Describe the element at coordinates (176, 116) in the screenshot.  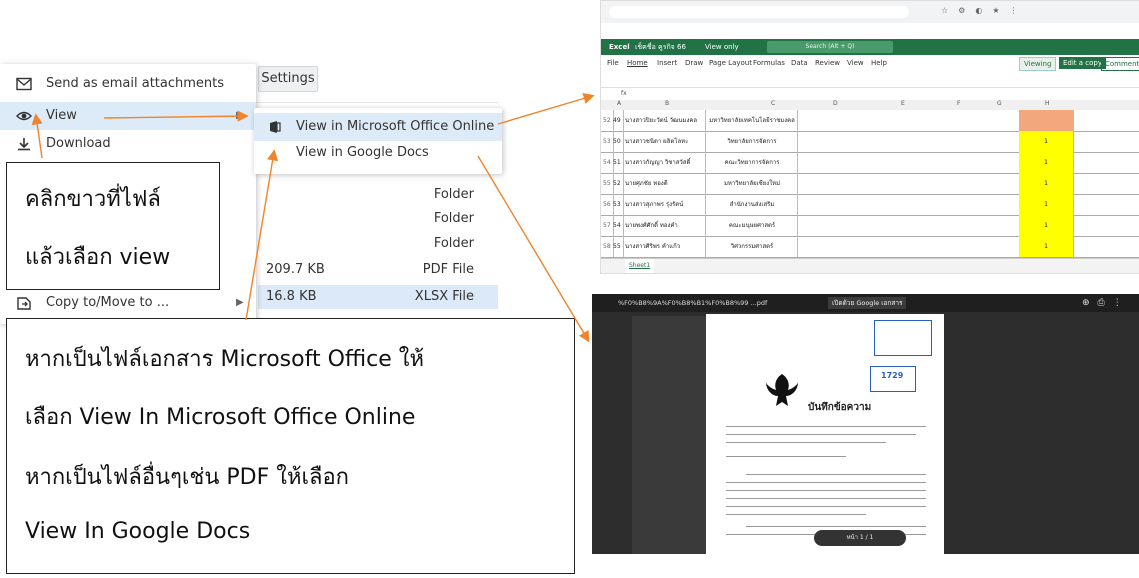
I see `arrow-view-to-submenu` at that location.